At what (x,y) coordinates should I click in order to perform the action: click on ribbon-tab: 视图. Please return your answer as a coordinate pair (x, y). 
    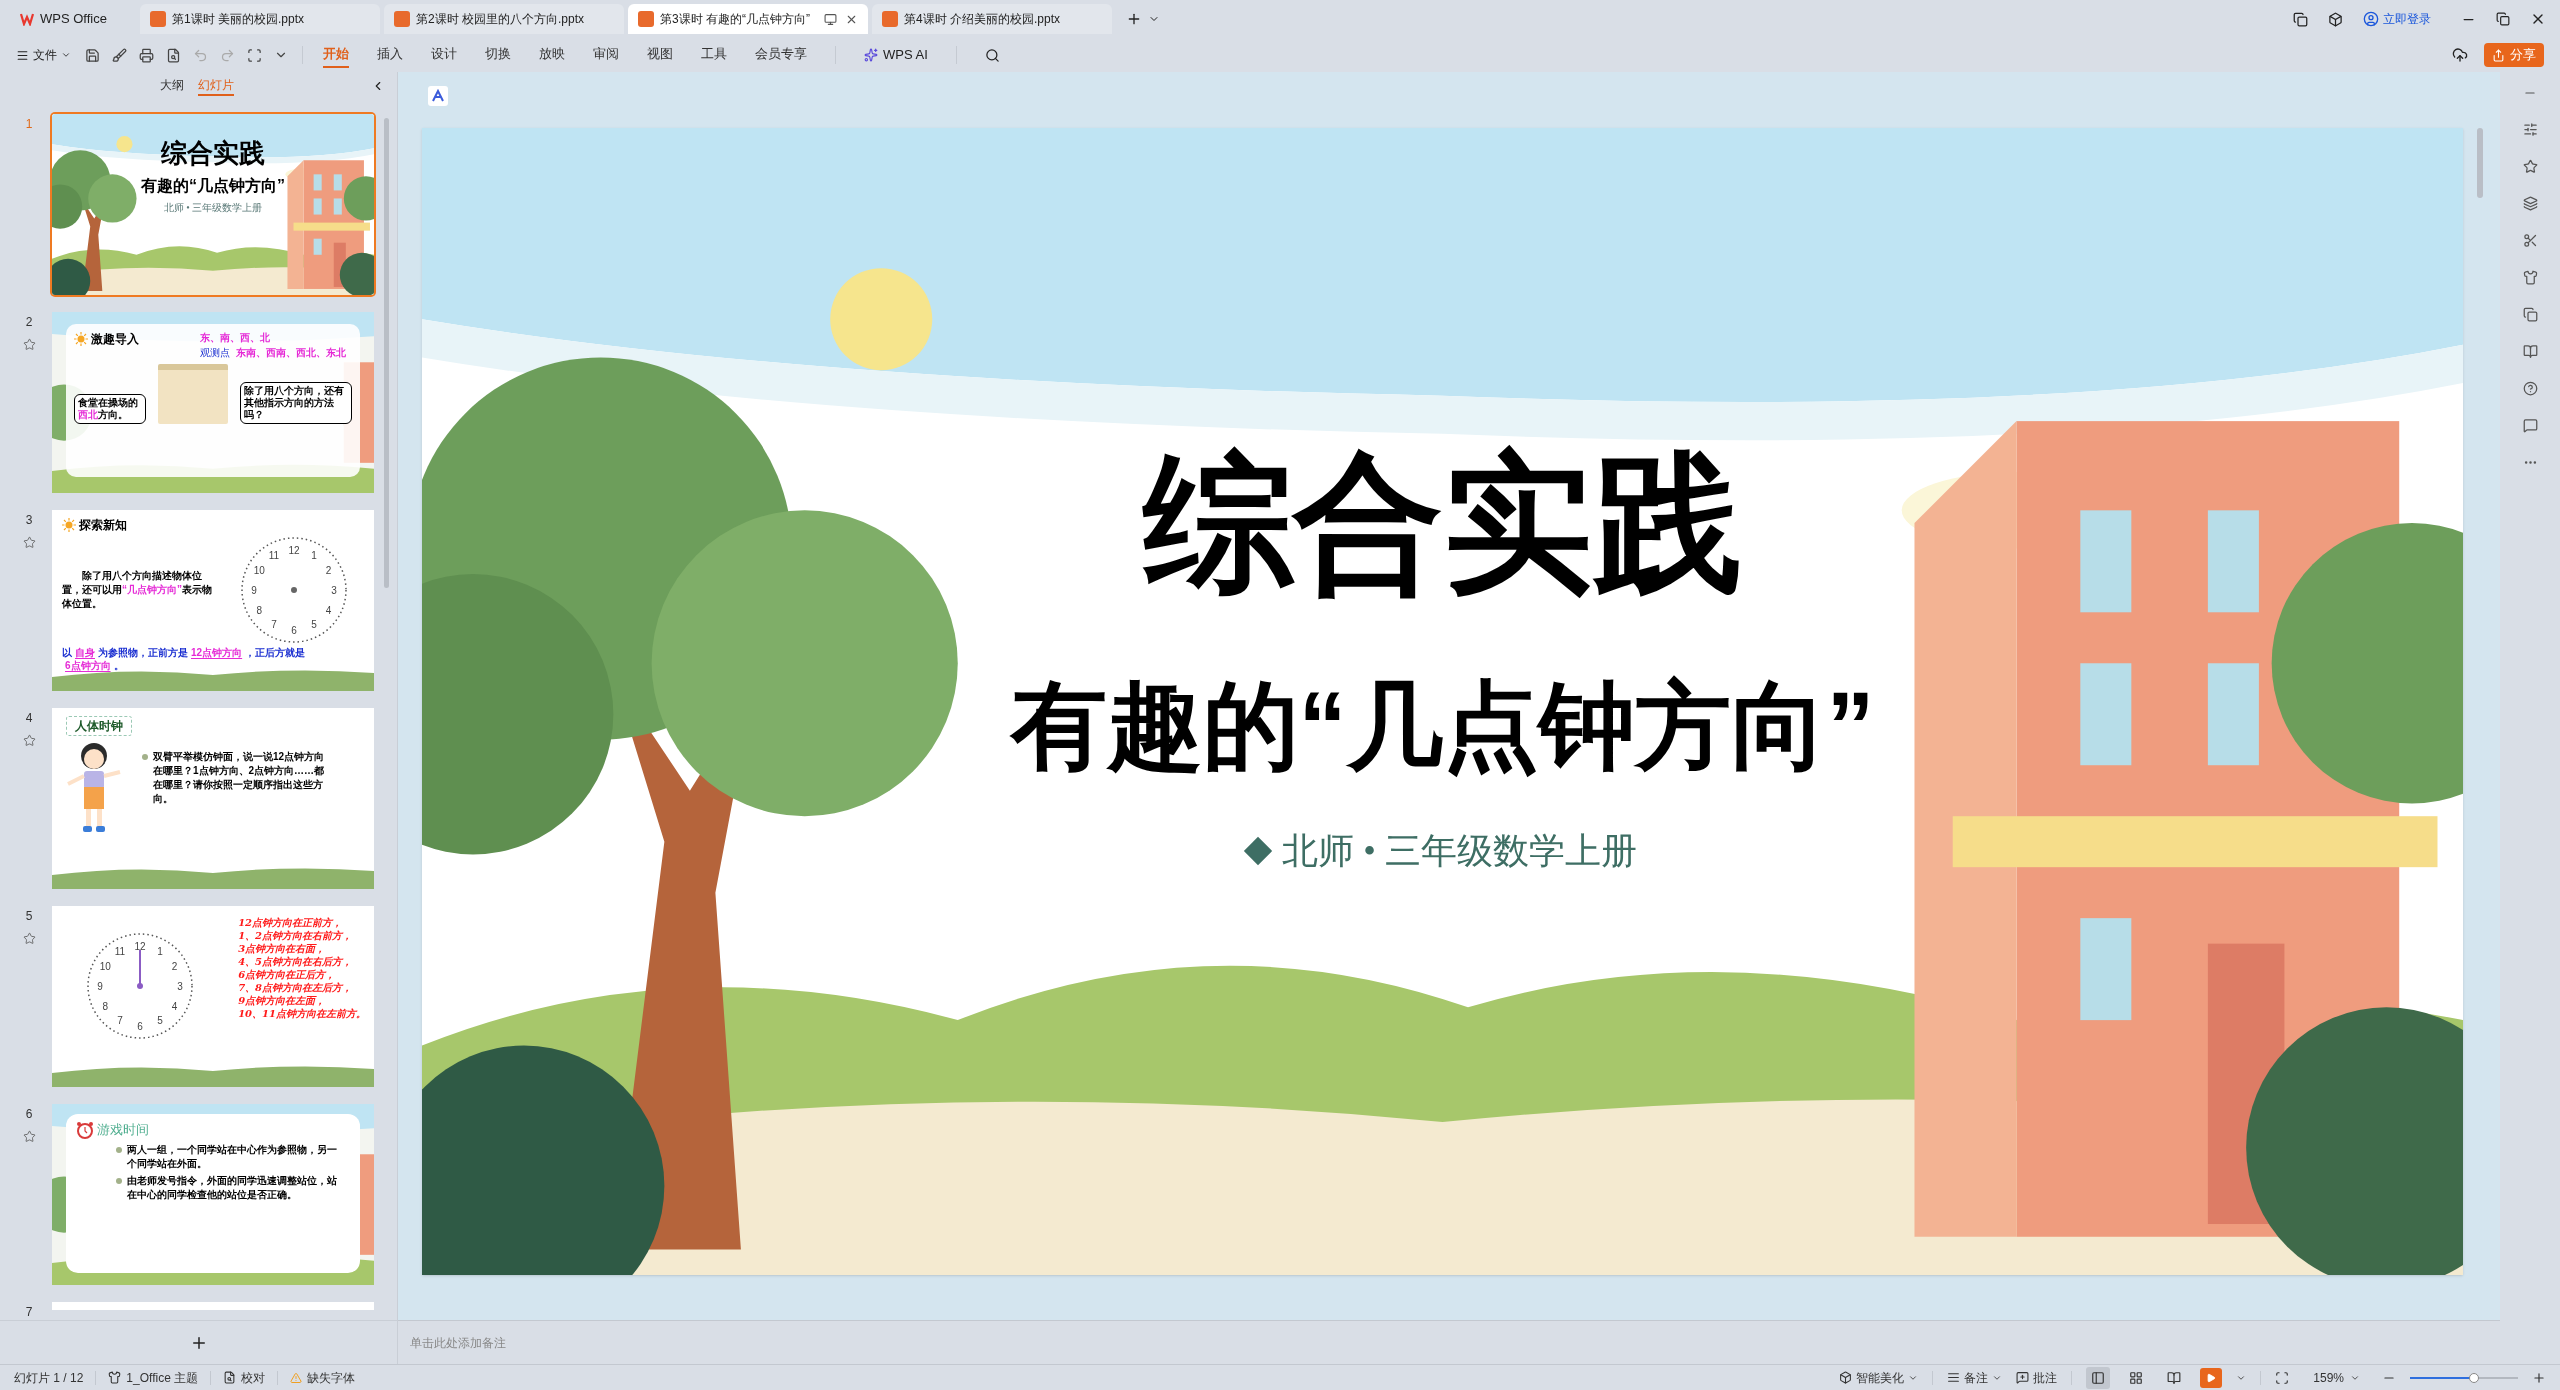
    Looking at the image, I should click on (660, 55).